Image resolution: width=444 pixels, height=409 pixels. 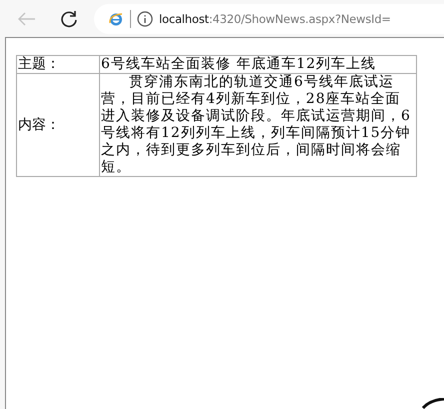 I want to click on address-bar: localhost:4320/ShowNews.aspx?NewsId=, so click(x=269, y=19).